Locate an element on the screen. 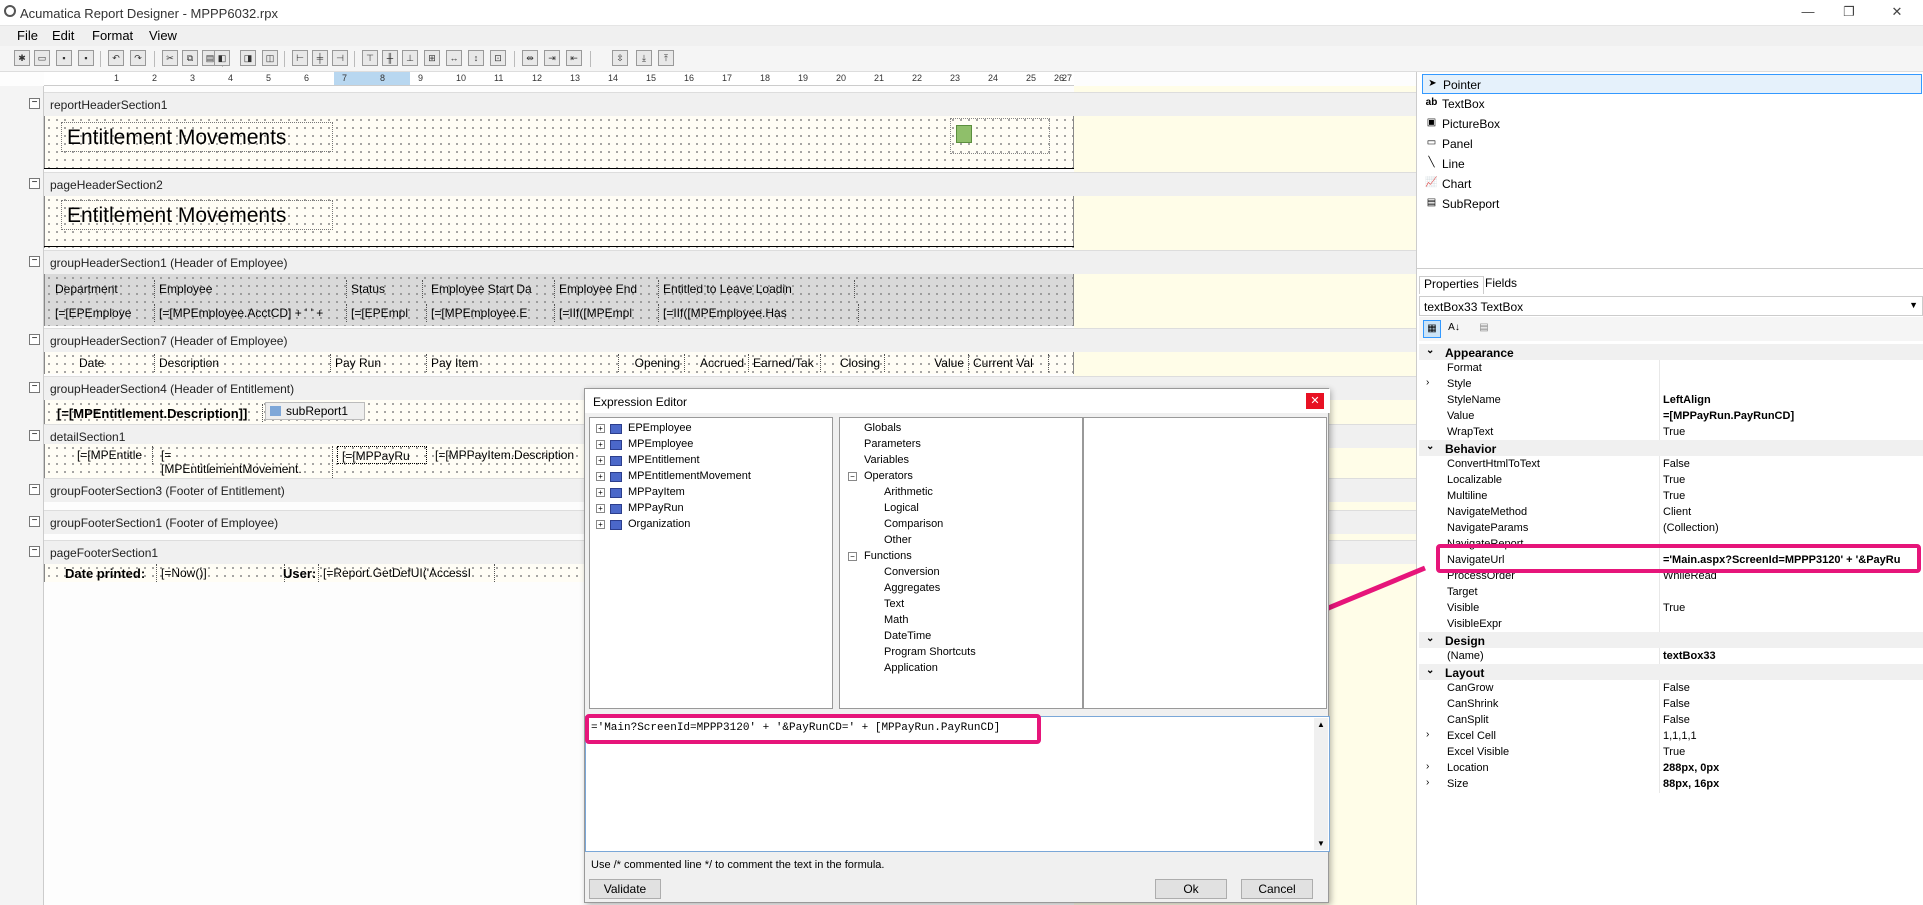  column-opening: Opening is located at coordinates (653, 363).